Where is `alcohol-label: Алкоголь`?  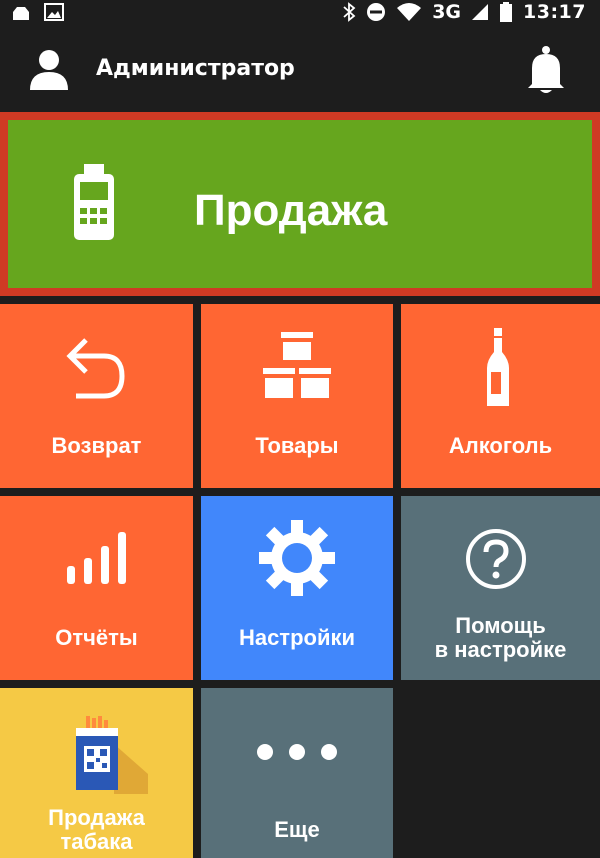 alcohol-label: Алкоголь is located at coordinates (500, 445).